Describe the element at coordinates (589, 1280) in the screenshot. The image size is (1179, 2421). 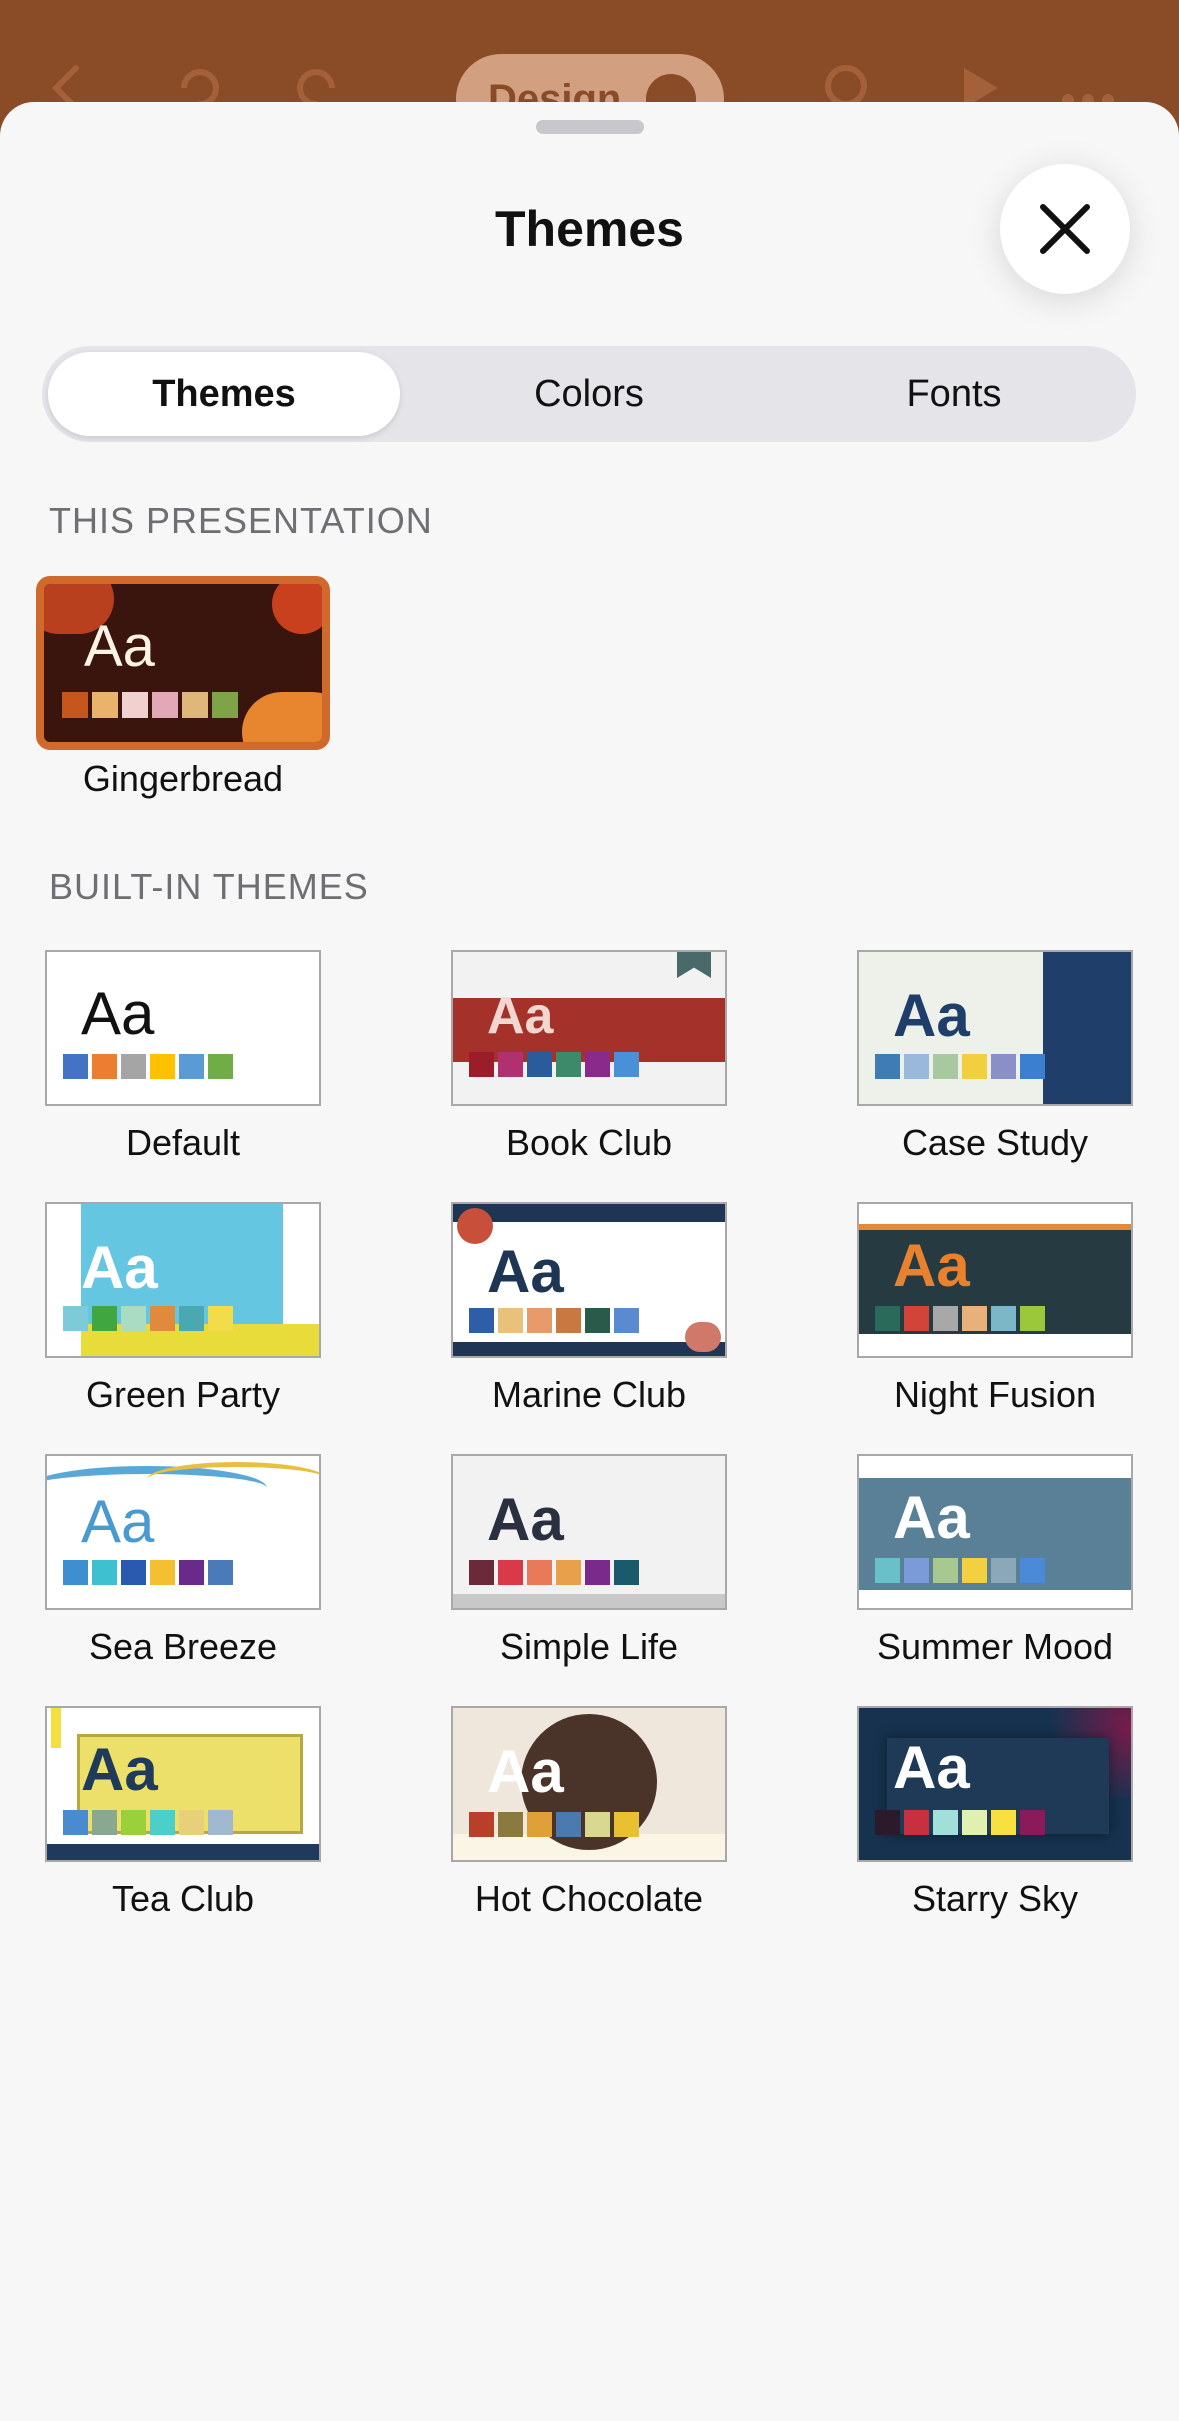
I see `theme-thumb-marine-club: Aa` at that location.